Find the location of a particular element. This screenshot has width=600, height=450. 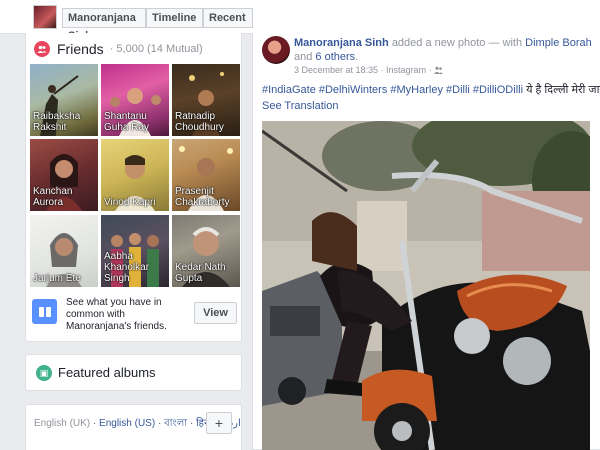

friend-name: Ratnadip Choudhury is located at coordinates (199, 122).